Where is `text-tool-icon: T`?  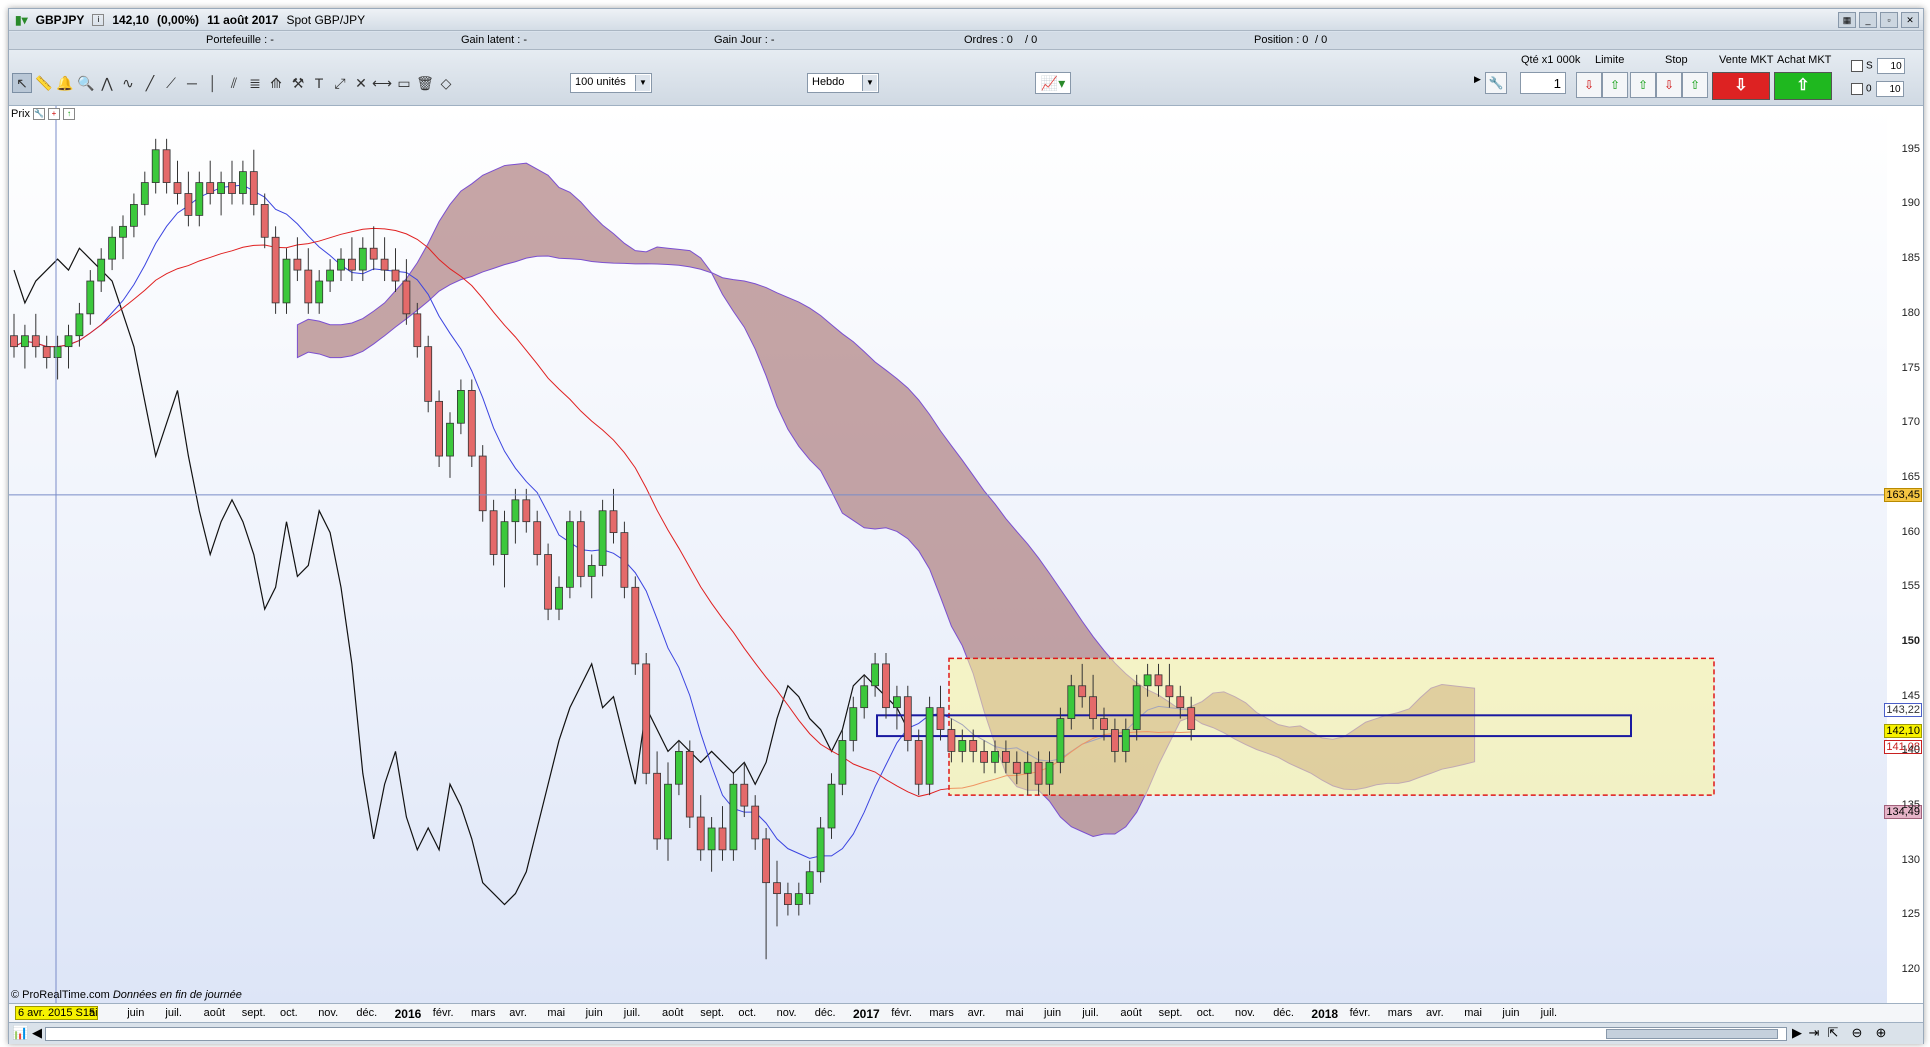 text-tool-icon: T is located at coordinates (319, 83).